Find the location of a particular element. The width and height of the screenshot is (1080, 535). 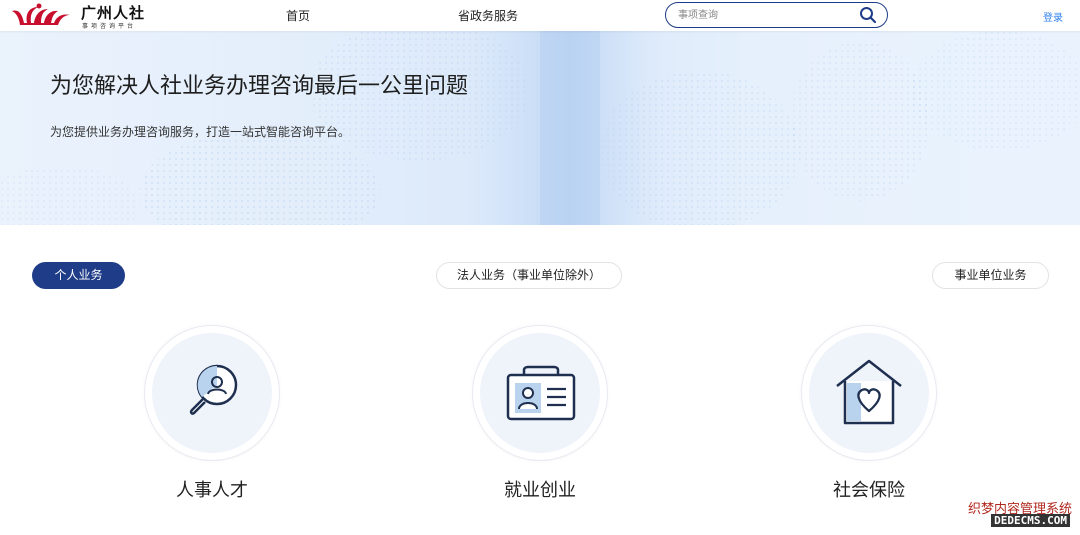

house-heart-icon is located at coordinates (869, 392).